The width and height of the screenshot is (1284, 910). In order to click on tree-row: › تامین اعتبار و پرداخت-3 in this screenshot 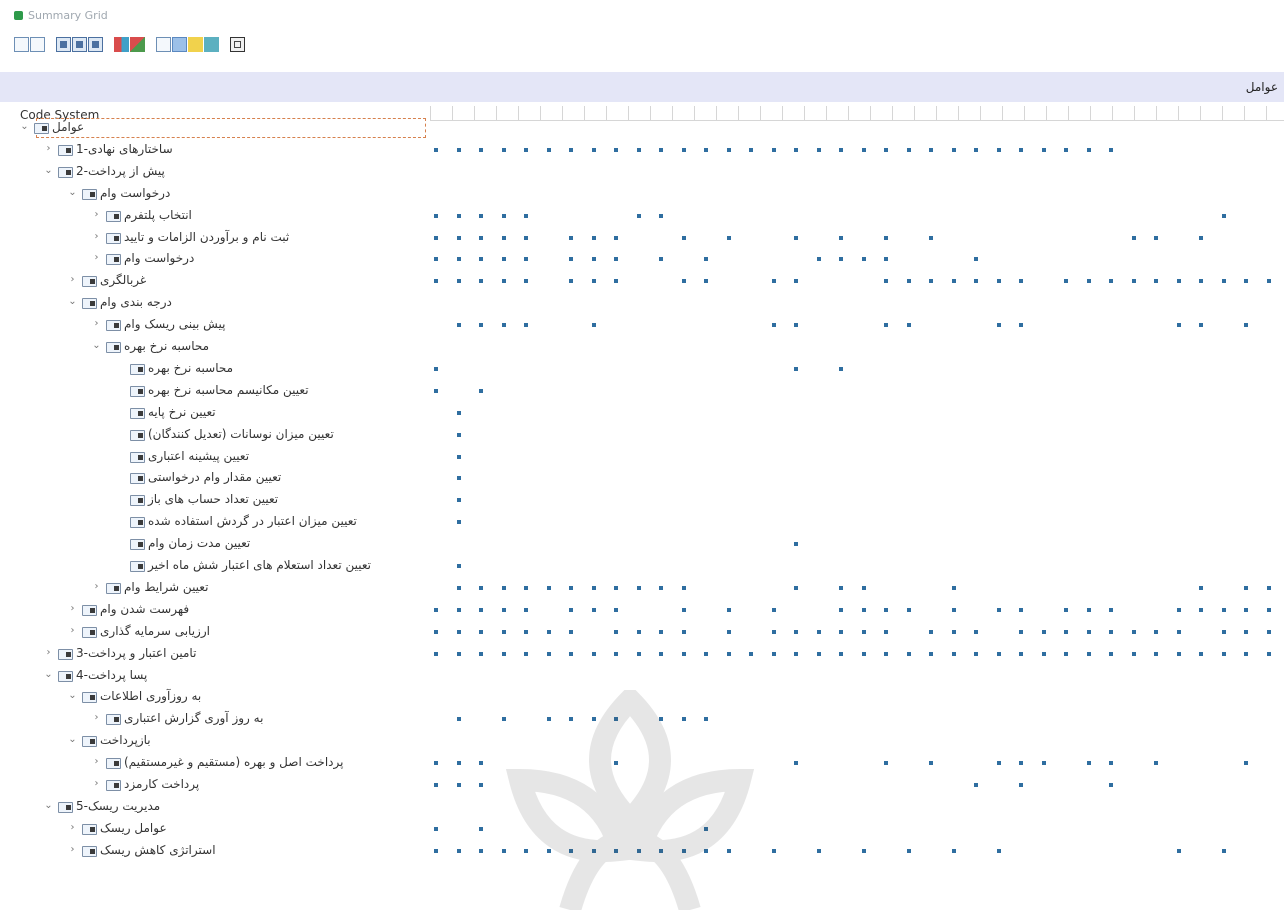, I will do `click(215, 654)`.